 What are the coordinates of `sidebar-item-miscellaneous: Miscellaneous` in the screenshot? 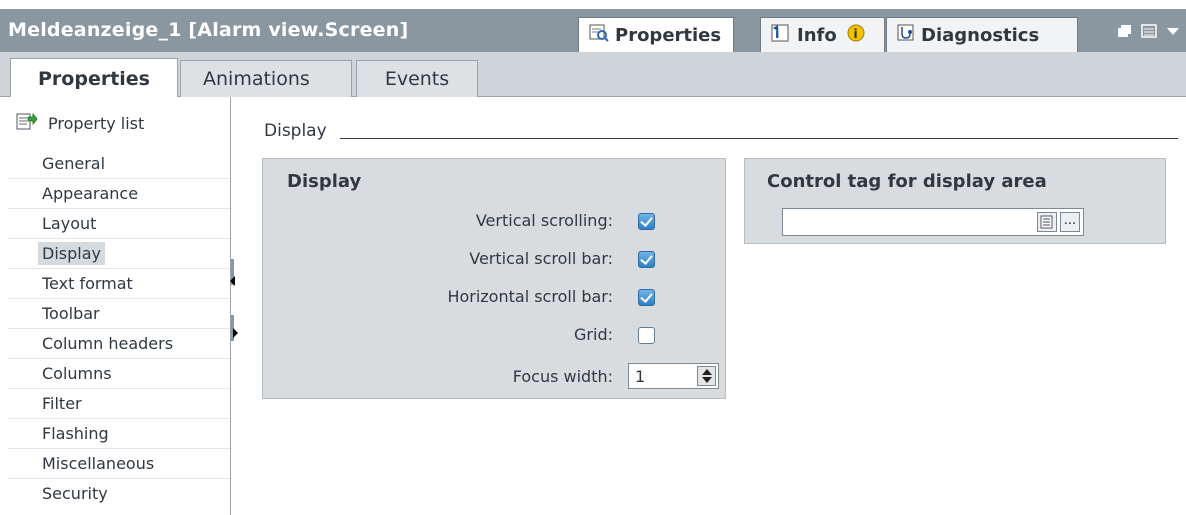 It's located at (119, 464).